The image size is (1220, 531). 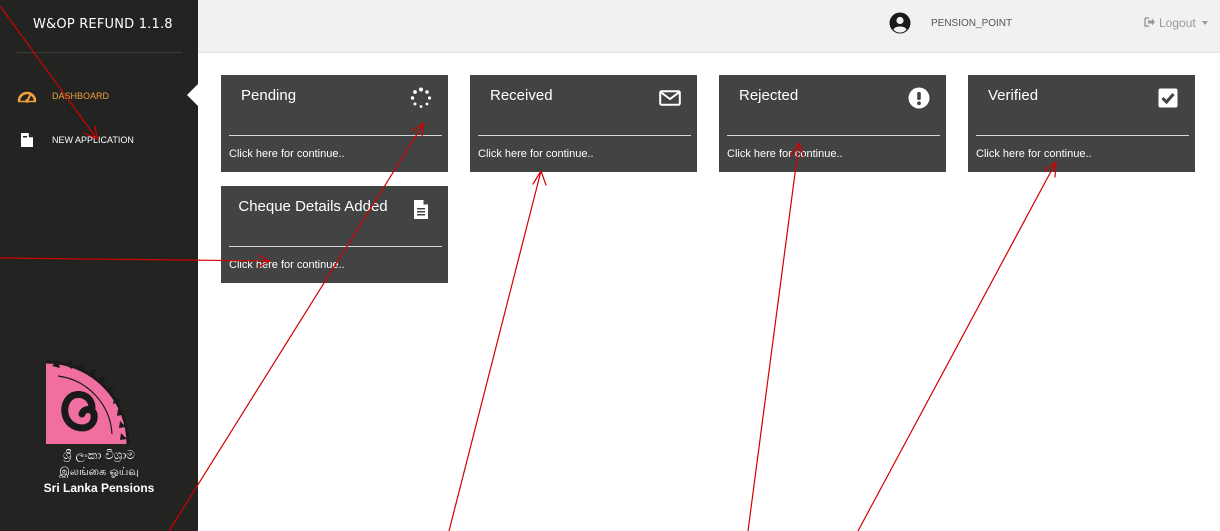 I want to click on logout-button: Logout, so click(x=1176, y=23).